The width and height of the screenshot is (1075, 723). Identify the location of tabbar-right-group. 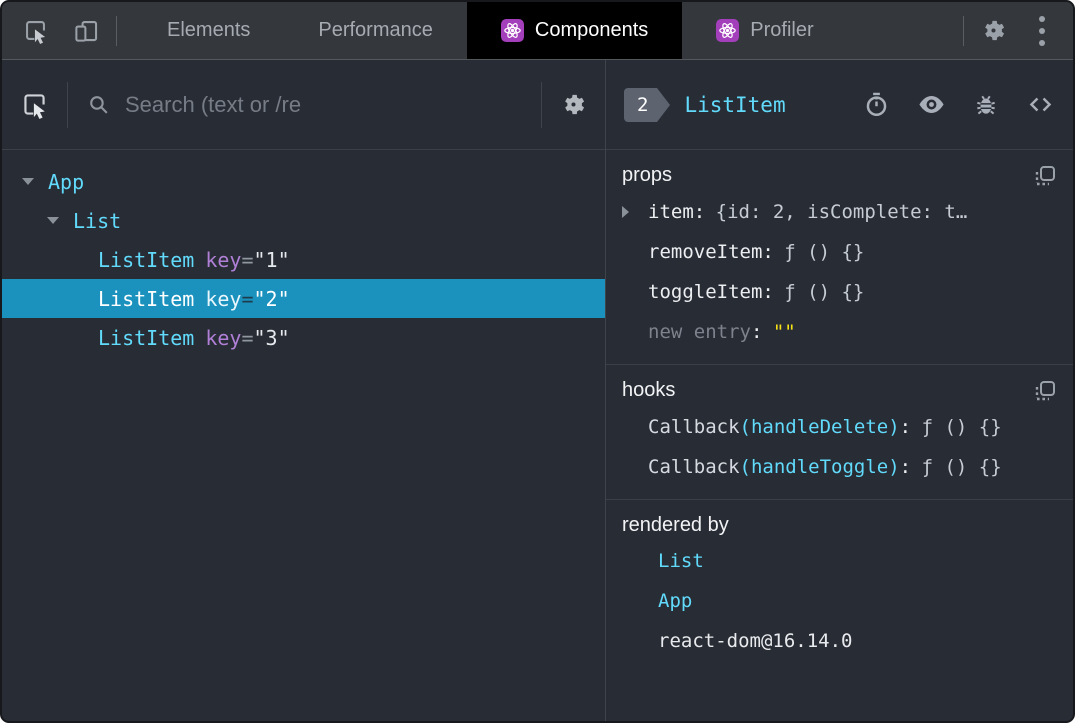
(1010, 30).